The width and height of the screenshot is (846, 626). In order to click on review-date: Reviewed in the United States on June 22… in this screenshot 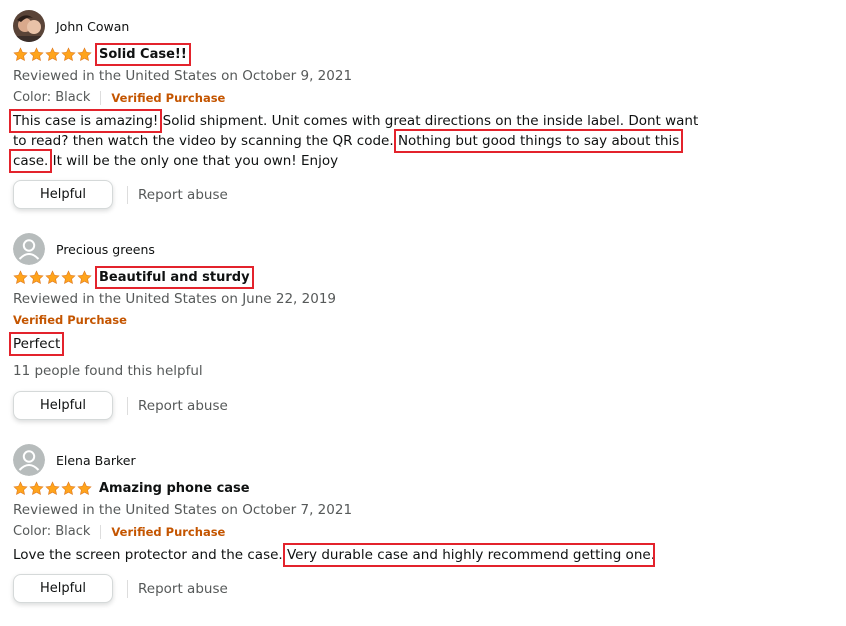, I will do `click(174, 299)`.